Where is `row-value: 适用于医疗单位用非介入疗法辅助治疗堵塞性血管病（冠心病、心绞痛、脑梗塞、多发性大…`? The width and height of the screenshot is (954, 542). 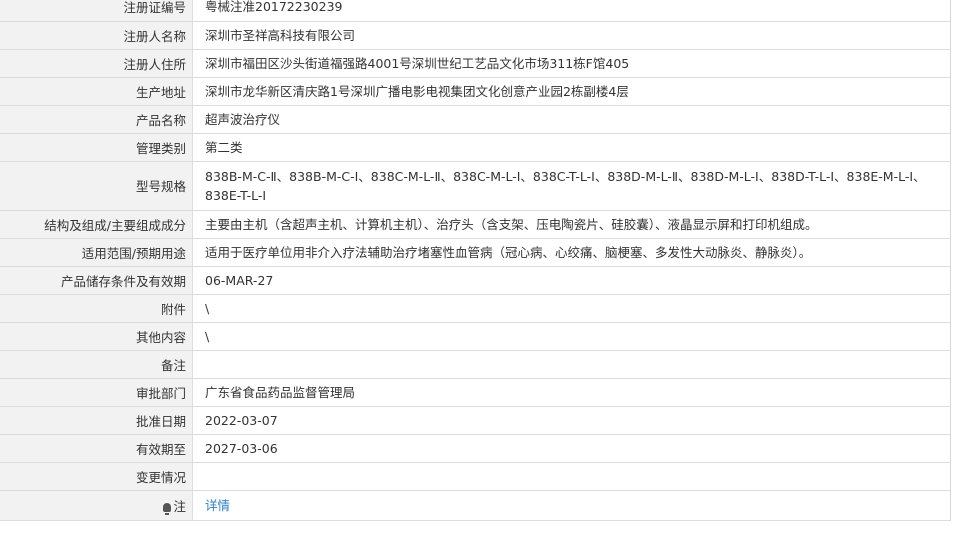
row-value: 适用于医疗单位用非介入疗法辅助治疗堵塞性血管病（冠心病、心绞痛、脑梗塞、多发性大… is located at coordinates (571, 252).